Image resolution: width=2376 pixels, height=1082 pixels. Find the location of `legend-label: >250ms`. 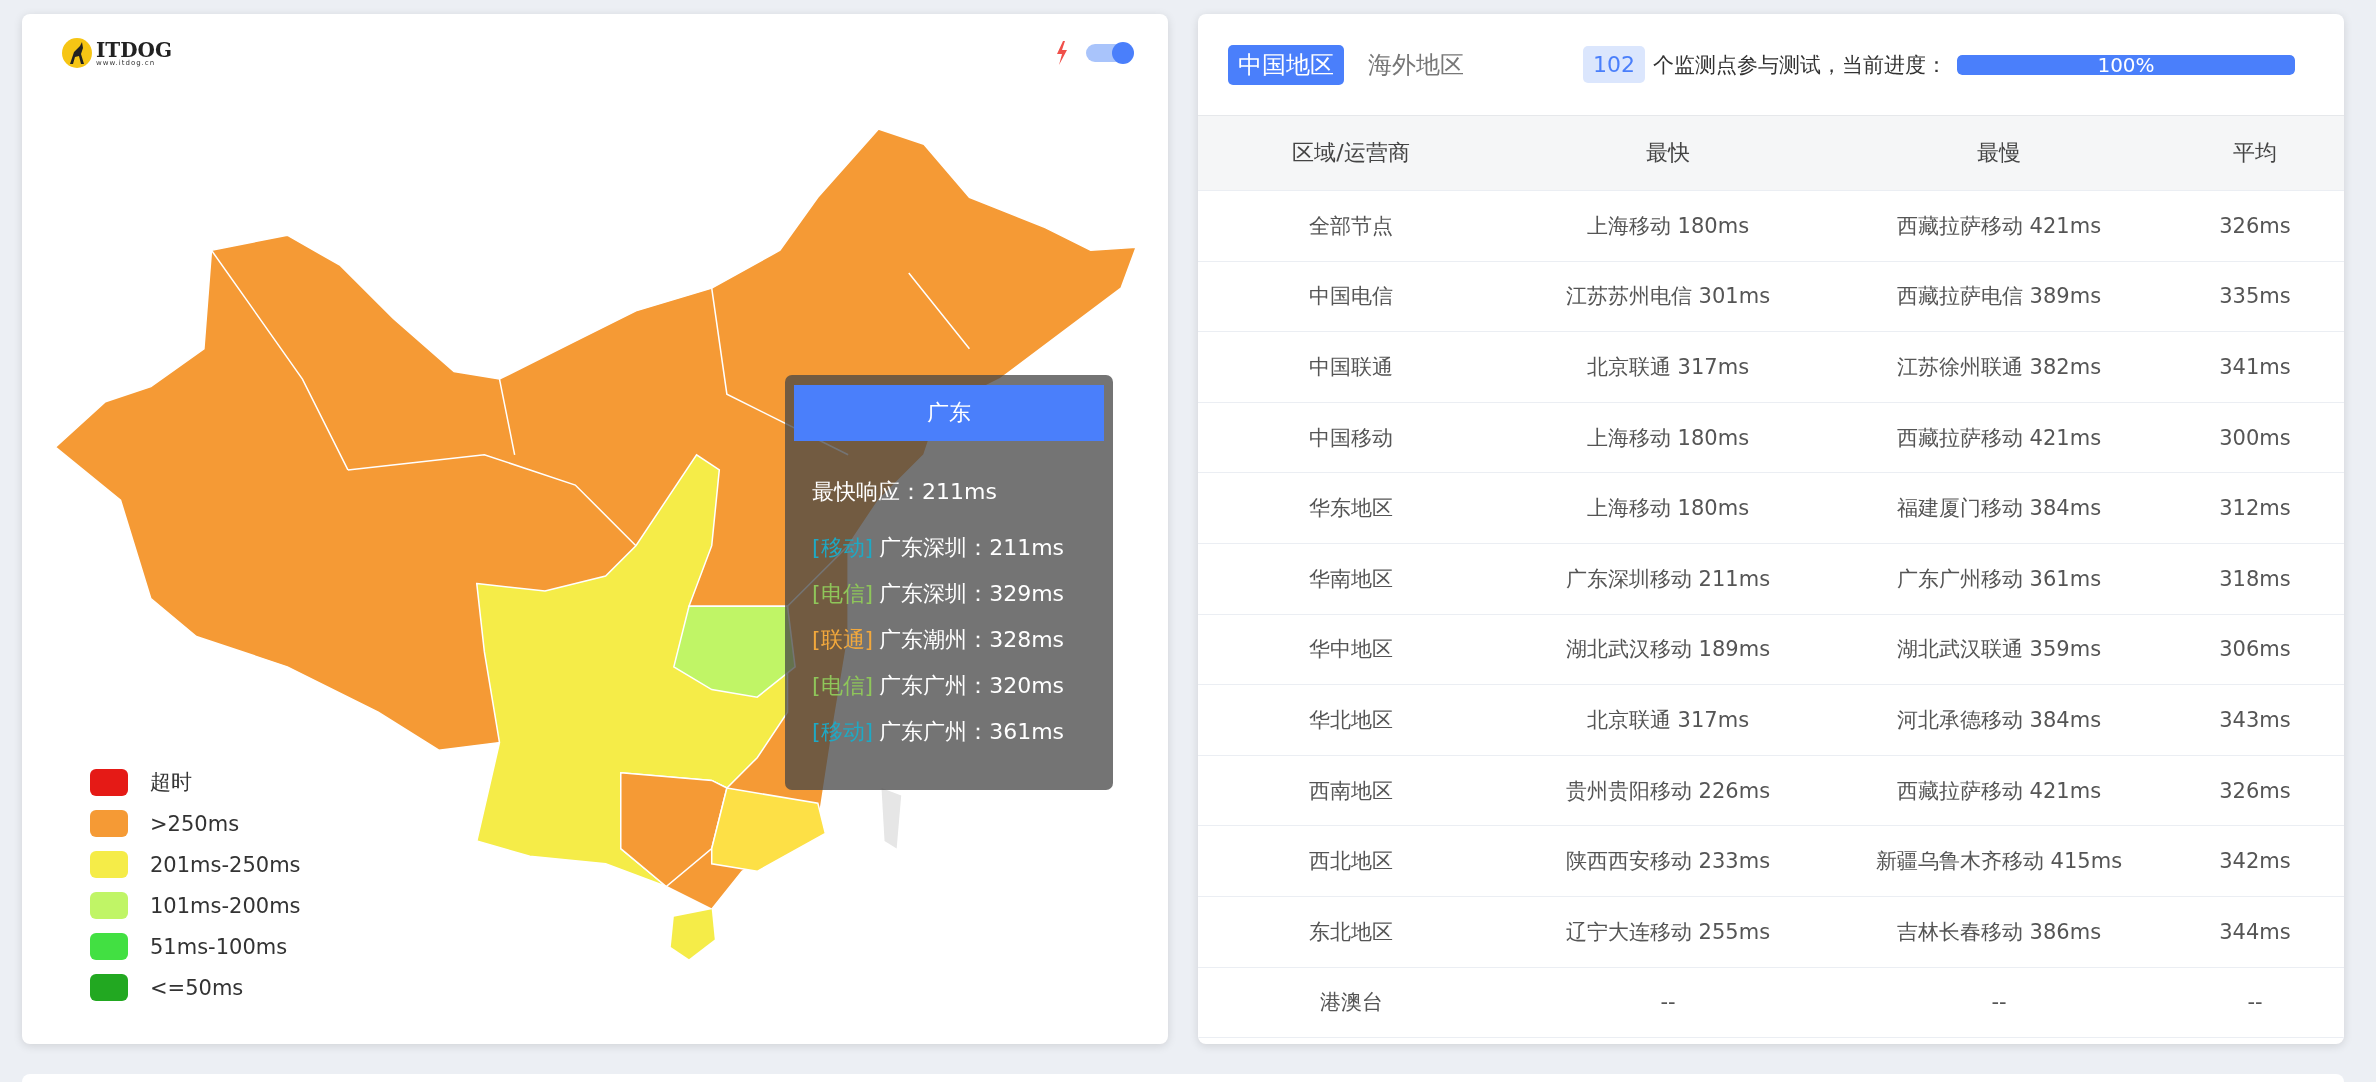

legend-label: >250ms is located at coordinates (195, 823).